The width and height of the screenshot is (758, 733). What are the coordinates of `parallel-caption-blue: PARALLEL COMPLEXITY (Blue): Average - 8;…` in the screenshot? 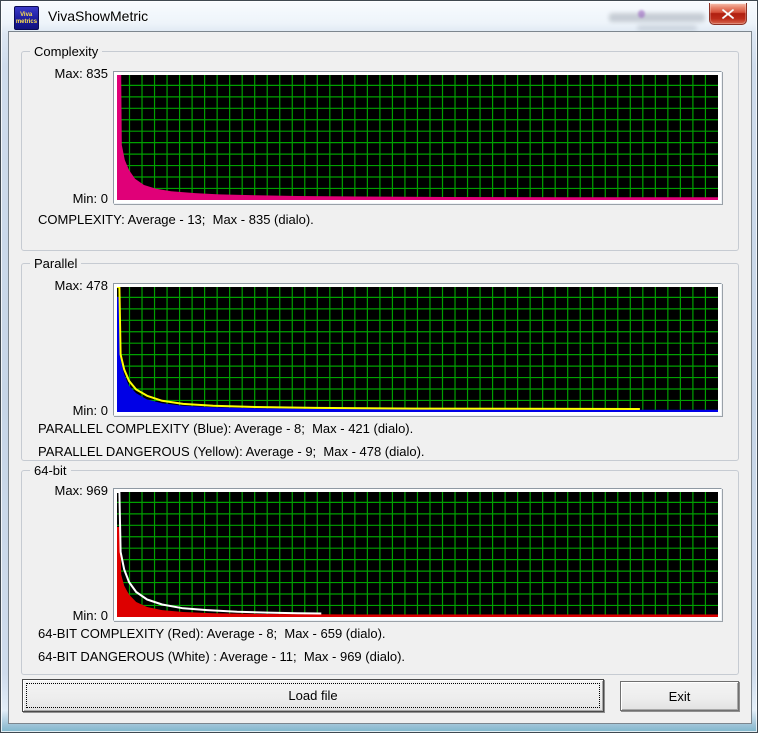 It's located at (226, 428).